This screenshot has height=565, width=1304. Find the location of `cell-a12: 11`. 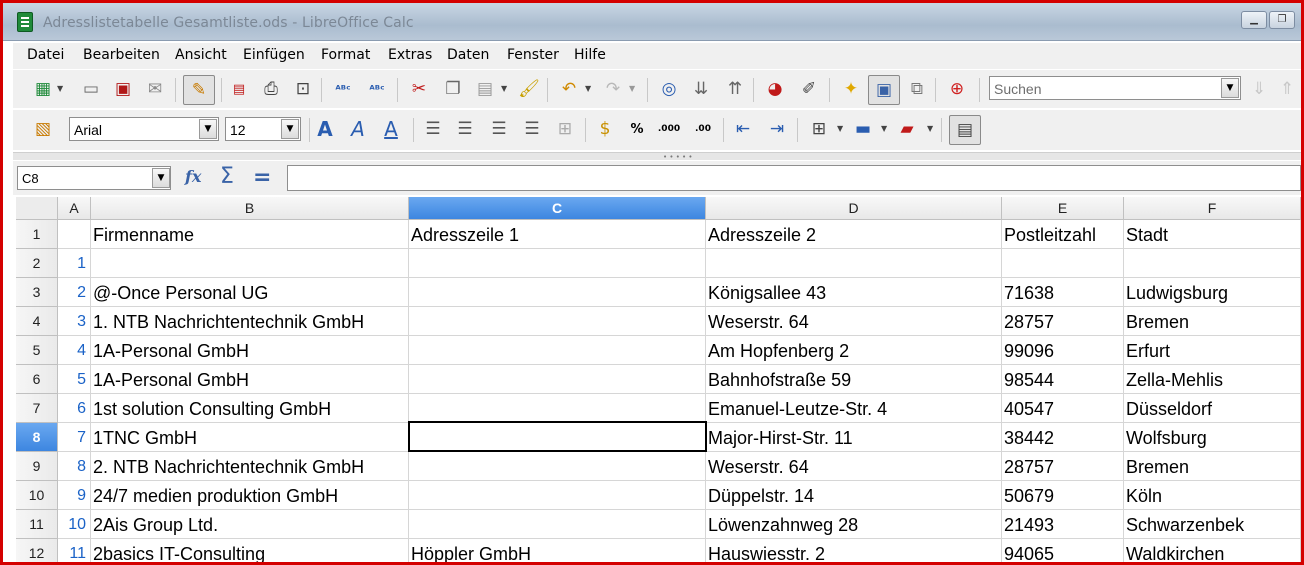

cell-a12: 11 is located at coordinates (74, 550).